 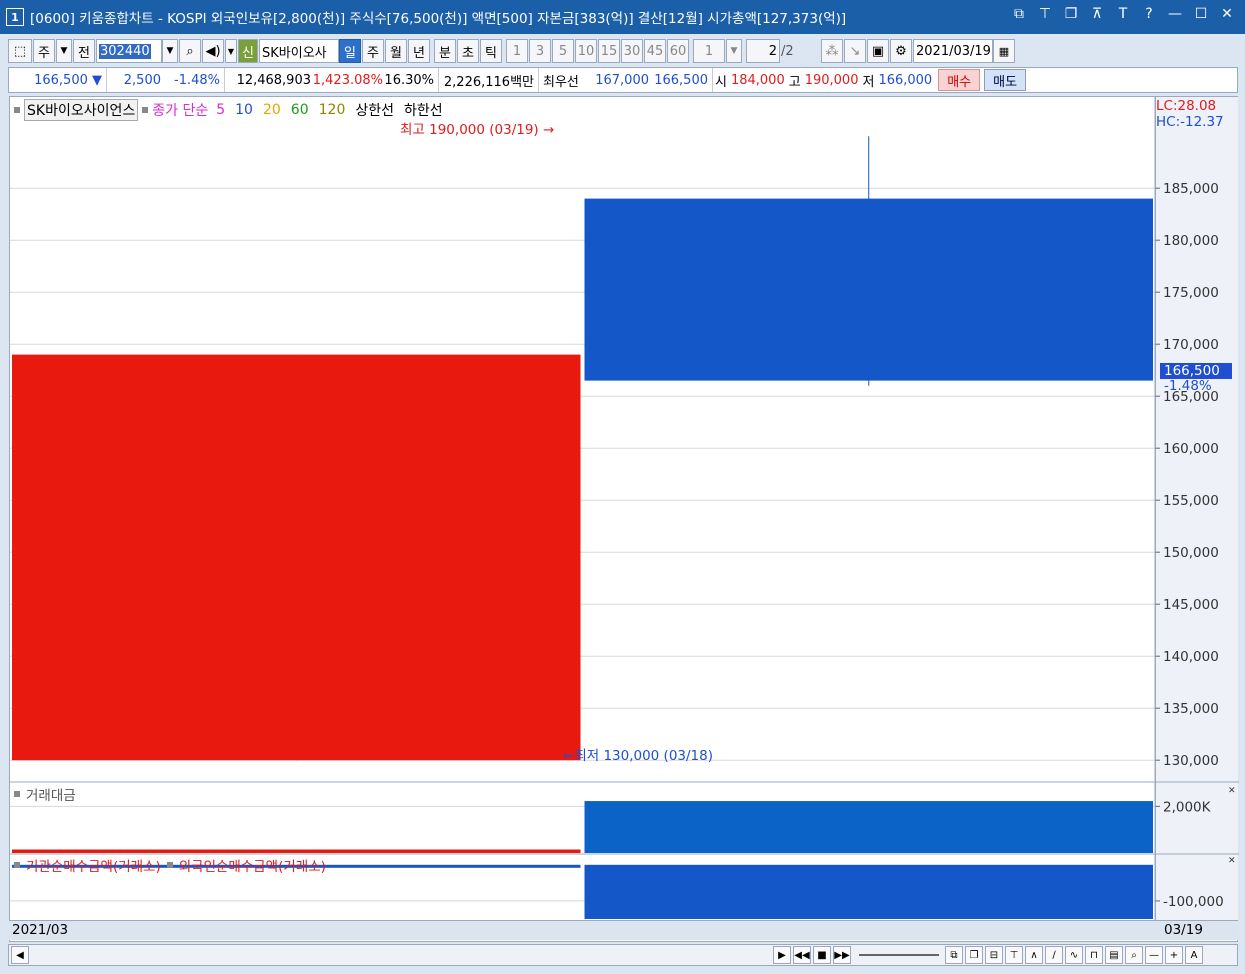 I want to click on fast-forward-icon: ▶▶, so click(x=842, y=955).